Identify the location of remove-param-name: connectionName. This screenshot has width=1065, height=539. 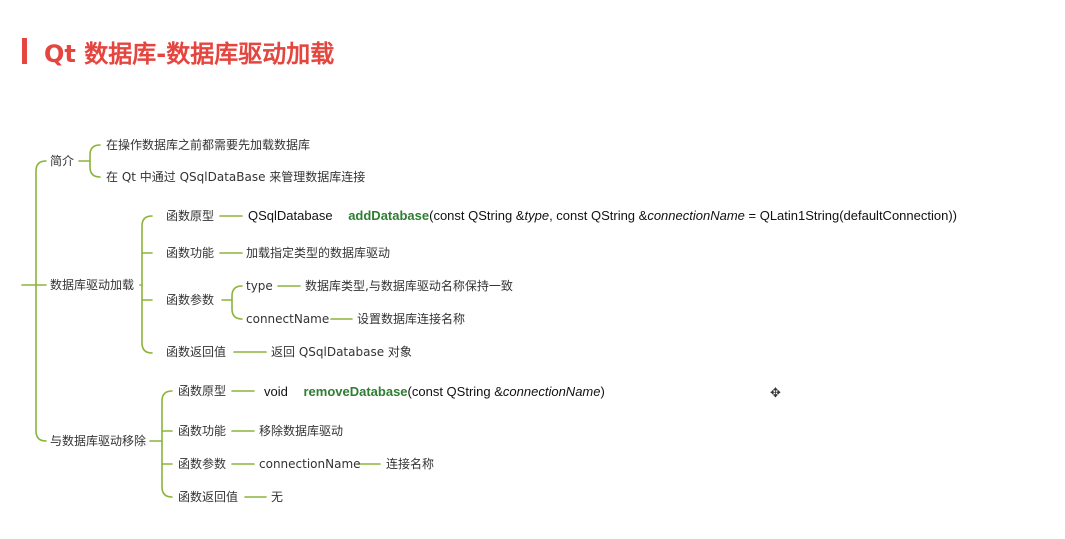
(310, 464).